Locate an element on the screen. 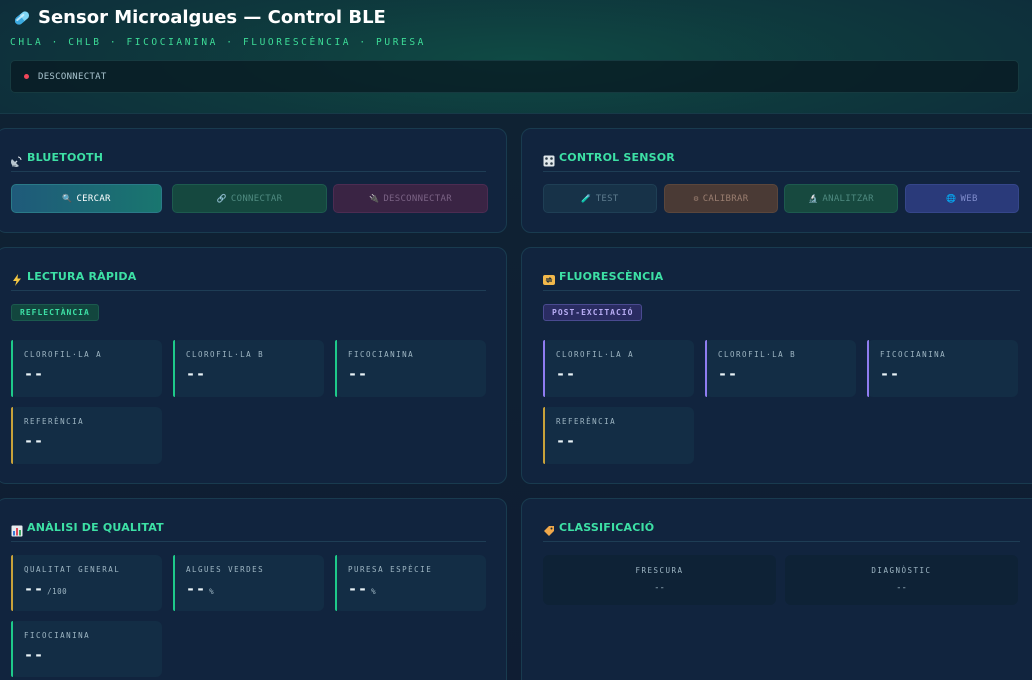 The image size is (1032, 680). metric-chlb: CLOROFIL·LA B -- is located at coordinates (248, 368).